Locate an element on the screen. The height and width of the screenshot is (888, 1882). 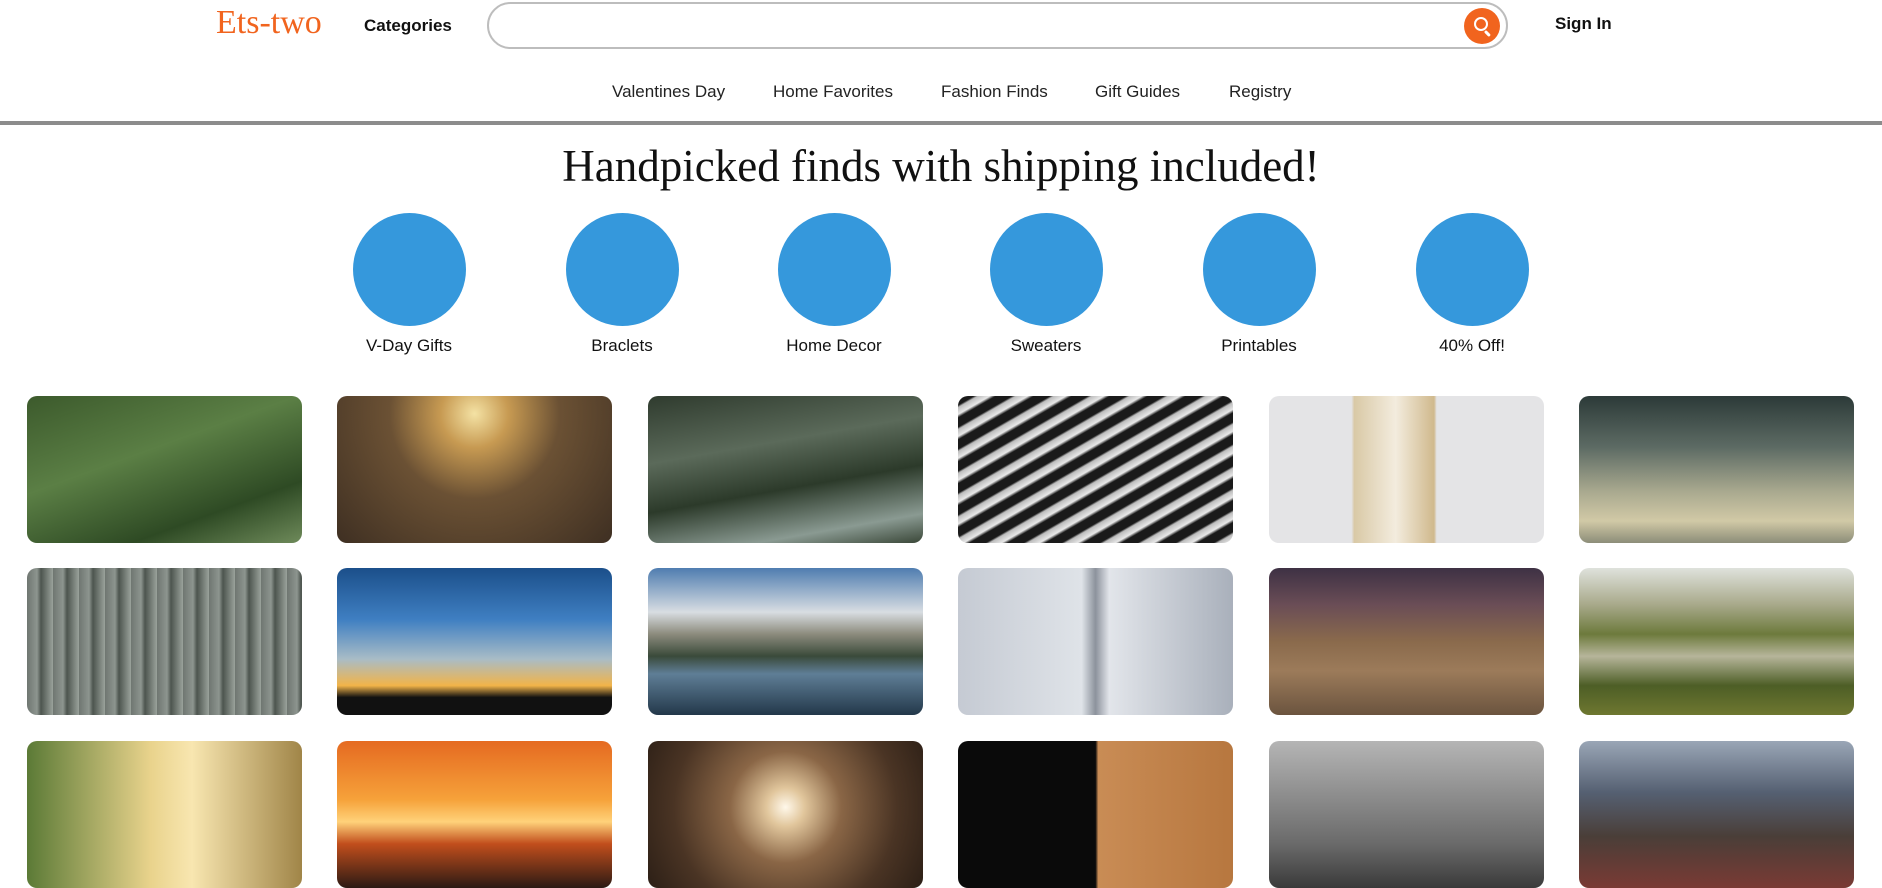
product-photo-staircase is located at coordinates (1406, 469).